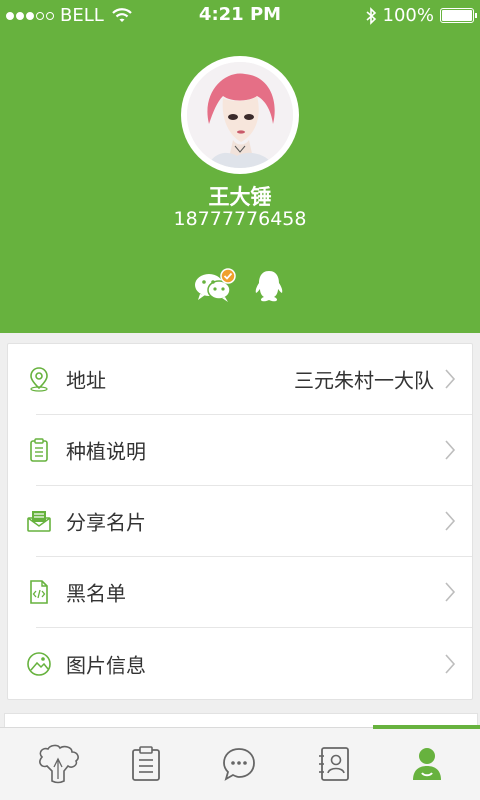  I want to click on status-right: 100%, so click(421, 15).